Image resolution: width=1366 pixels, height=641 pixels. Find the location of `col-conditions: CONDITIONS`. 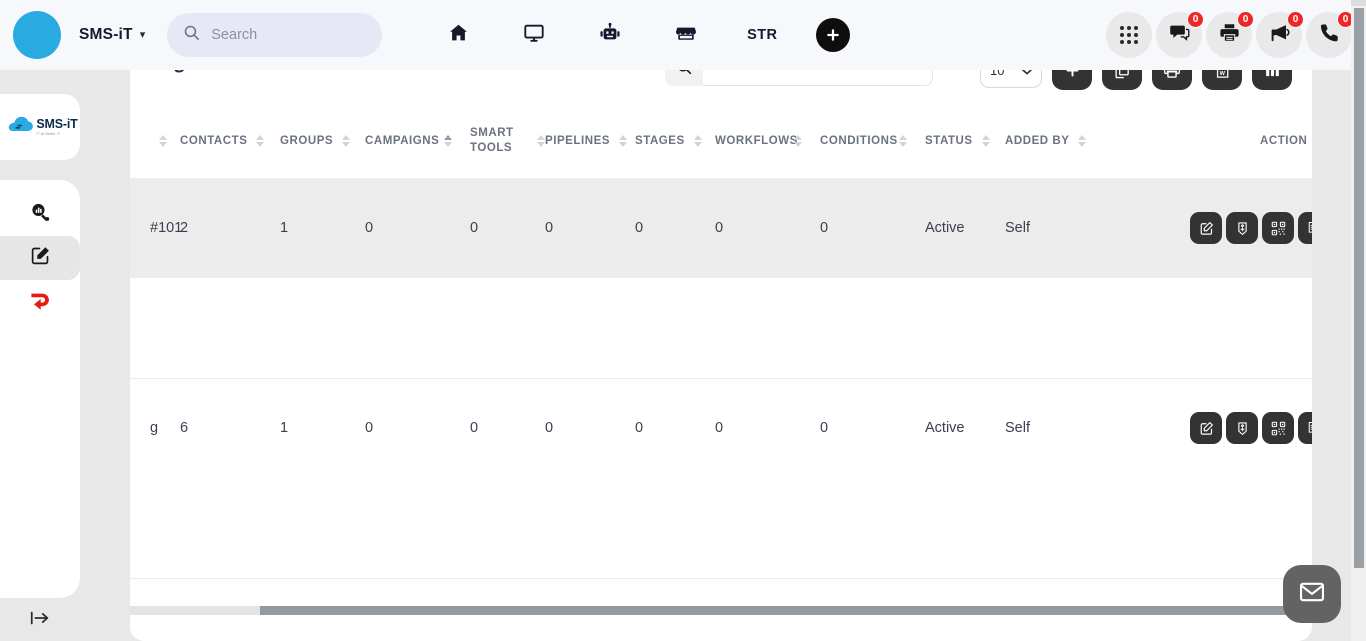

col-conditions: CONDITIONS is located at coordinates (872, 141).